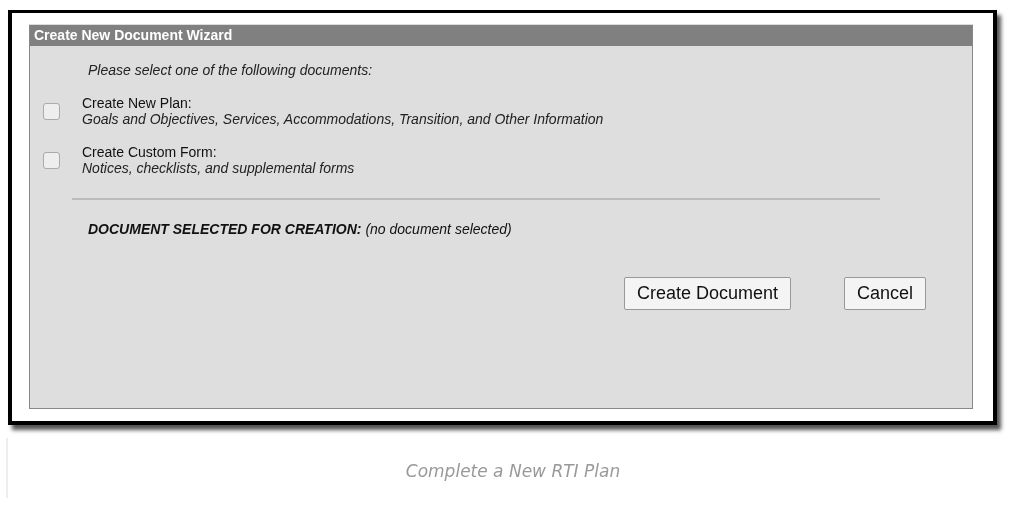 The width and height of the screenshot is (1018, 506). I want to click on image-caption: Complete a New RTI Plan, so click(513, 471).